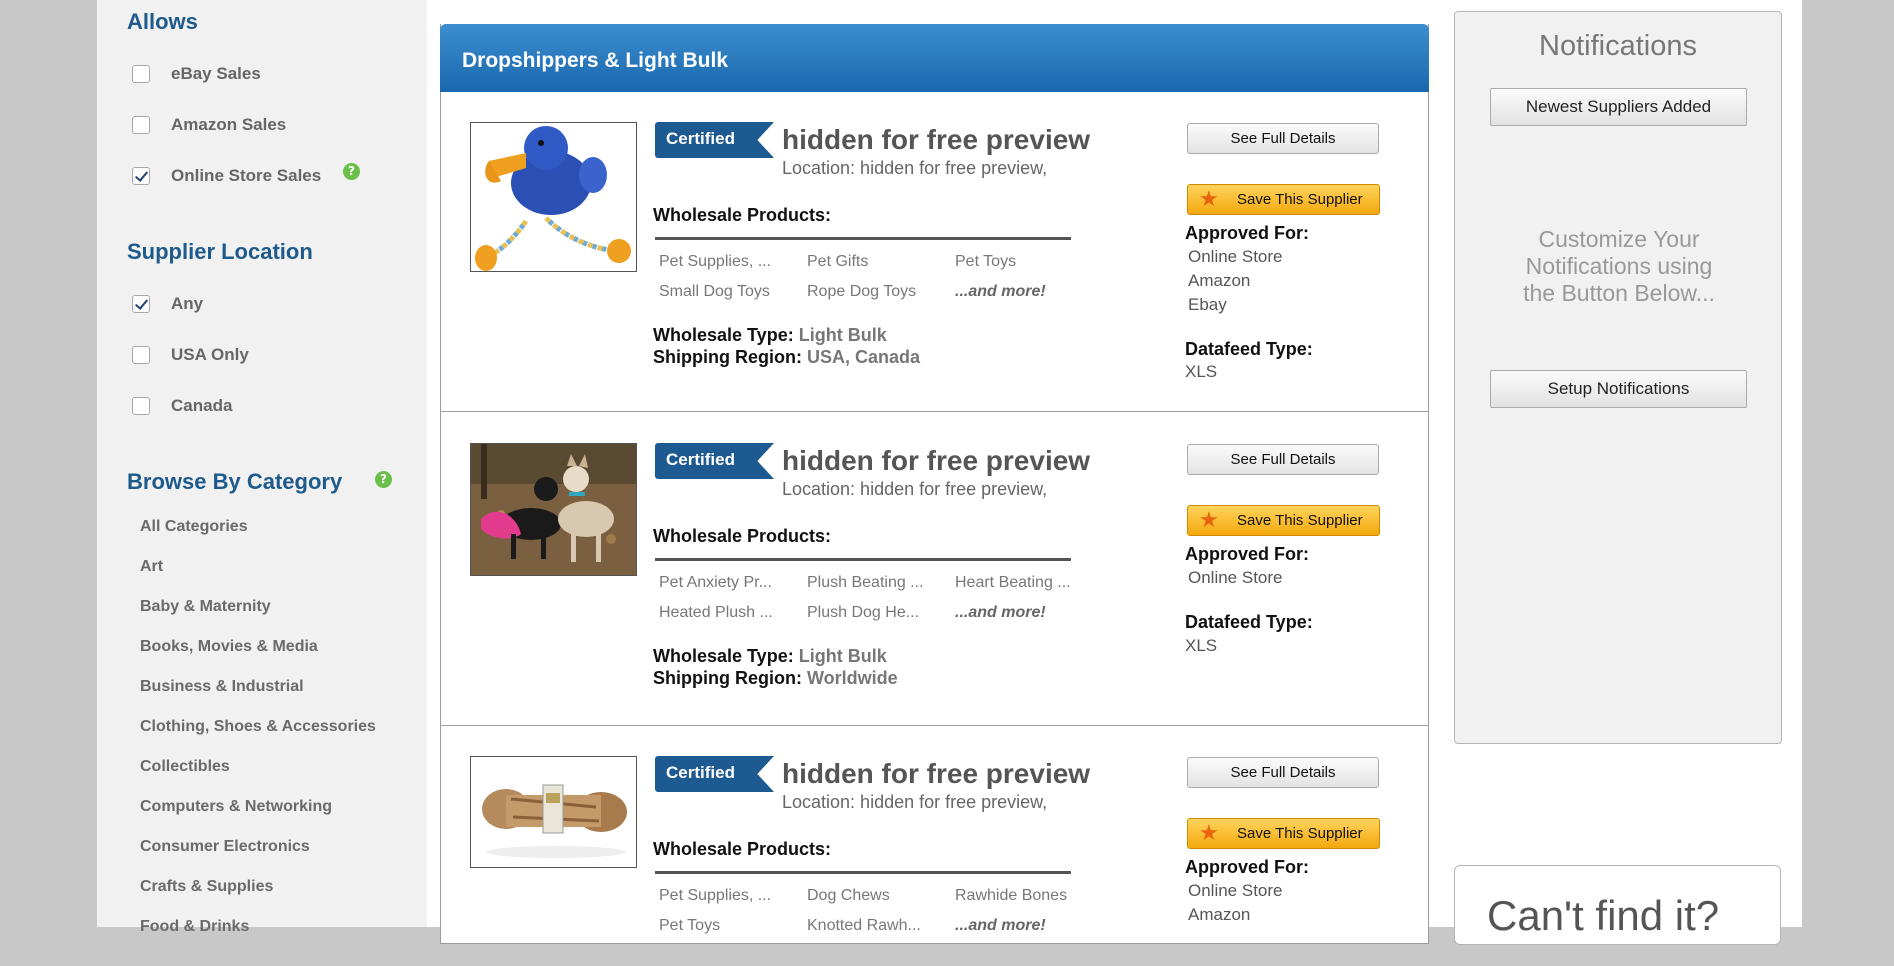 The width and height of the screenshot is (1894, 966). Describe the element at coordinates (229, 647) in the screenshot. I see `category-link: Books, Movies & Media` at that location.